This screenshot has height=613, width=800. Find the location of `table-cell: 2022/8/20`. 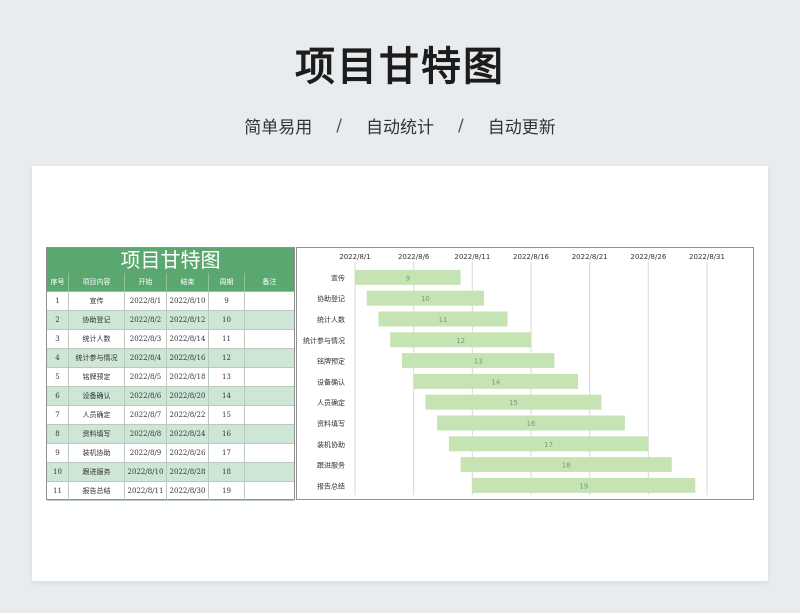

table-cell: 2022/8/20 is located at coordinates (188, 396).